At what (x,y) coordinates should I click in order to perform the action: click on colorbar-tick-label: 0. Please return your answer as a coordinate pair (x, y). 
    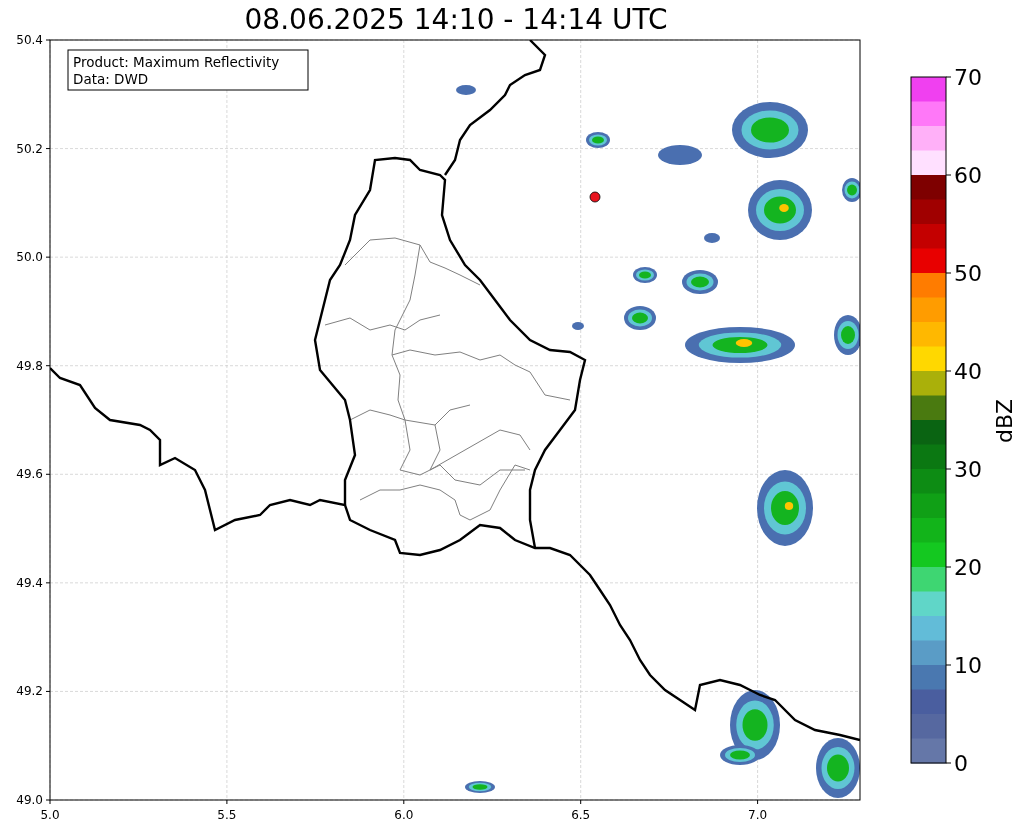
    Looking at the image, I should click on (961, 763).